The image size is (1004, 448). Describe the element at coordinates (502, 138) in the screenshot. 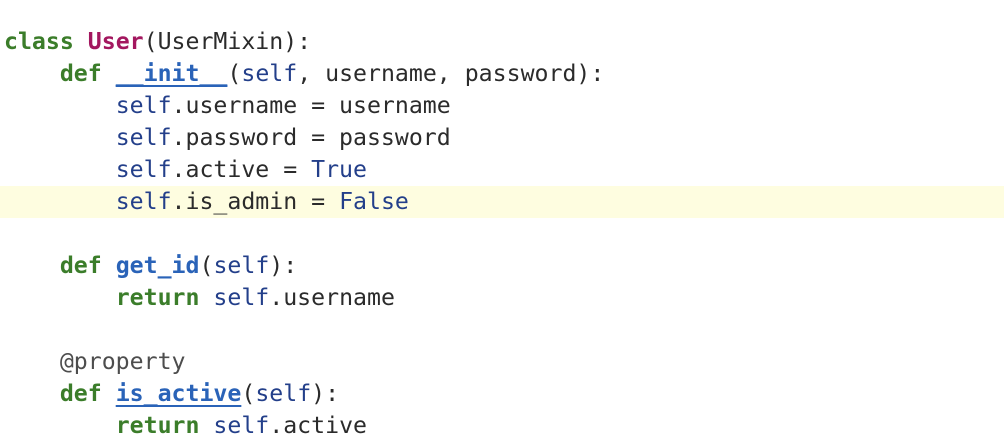

I see `code-line: self.password = password` at that location.